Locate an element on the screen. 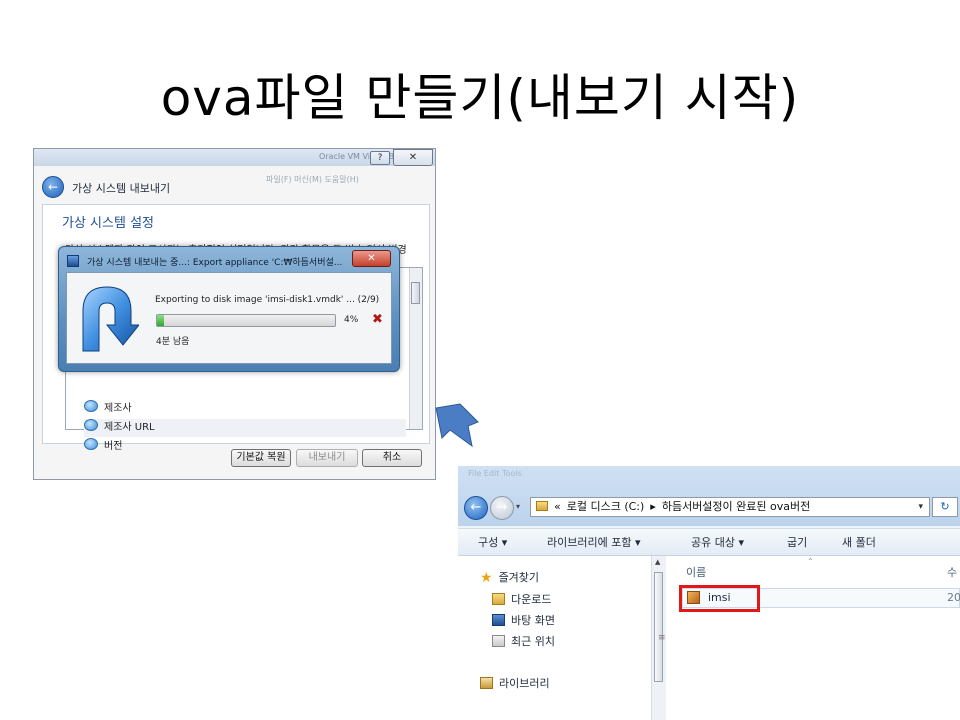 The image size is (960, 720). scrollbar-grip-icon: ≡ is located at coordinates (662, 638).